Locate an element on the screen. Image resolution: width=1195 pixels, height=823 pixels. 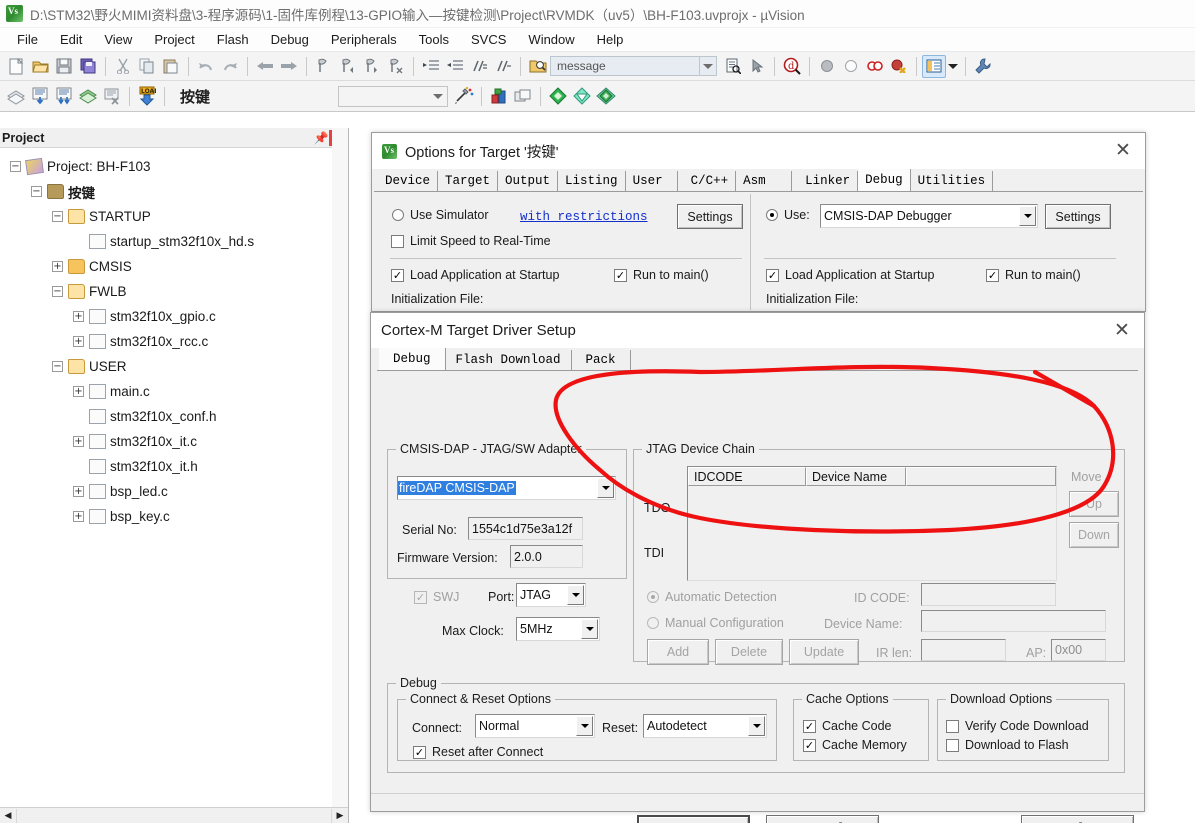
cancel-button: Cancel is located at coordinates (822, 819).